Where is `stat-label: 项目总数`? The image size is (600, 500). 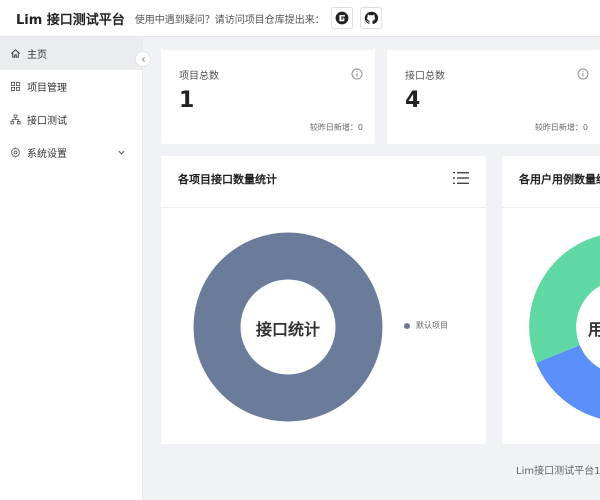 stat-label: 项目总数 is located at coordinates (199, 76).